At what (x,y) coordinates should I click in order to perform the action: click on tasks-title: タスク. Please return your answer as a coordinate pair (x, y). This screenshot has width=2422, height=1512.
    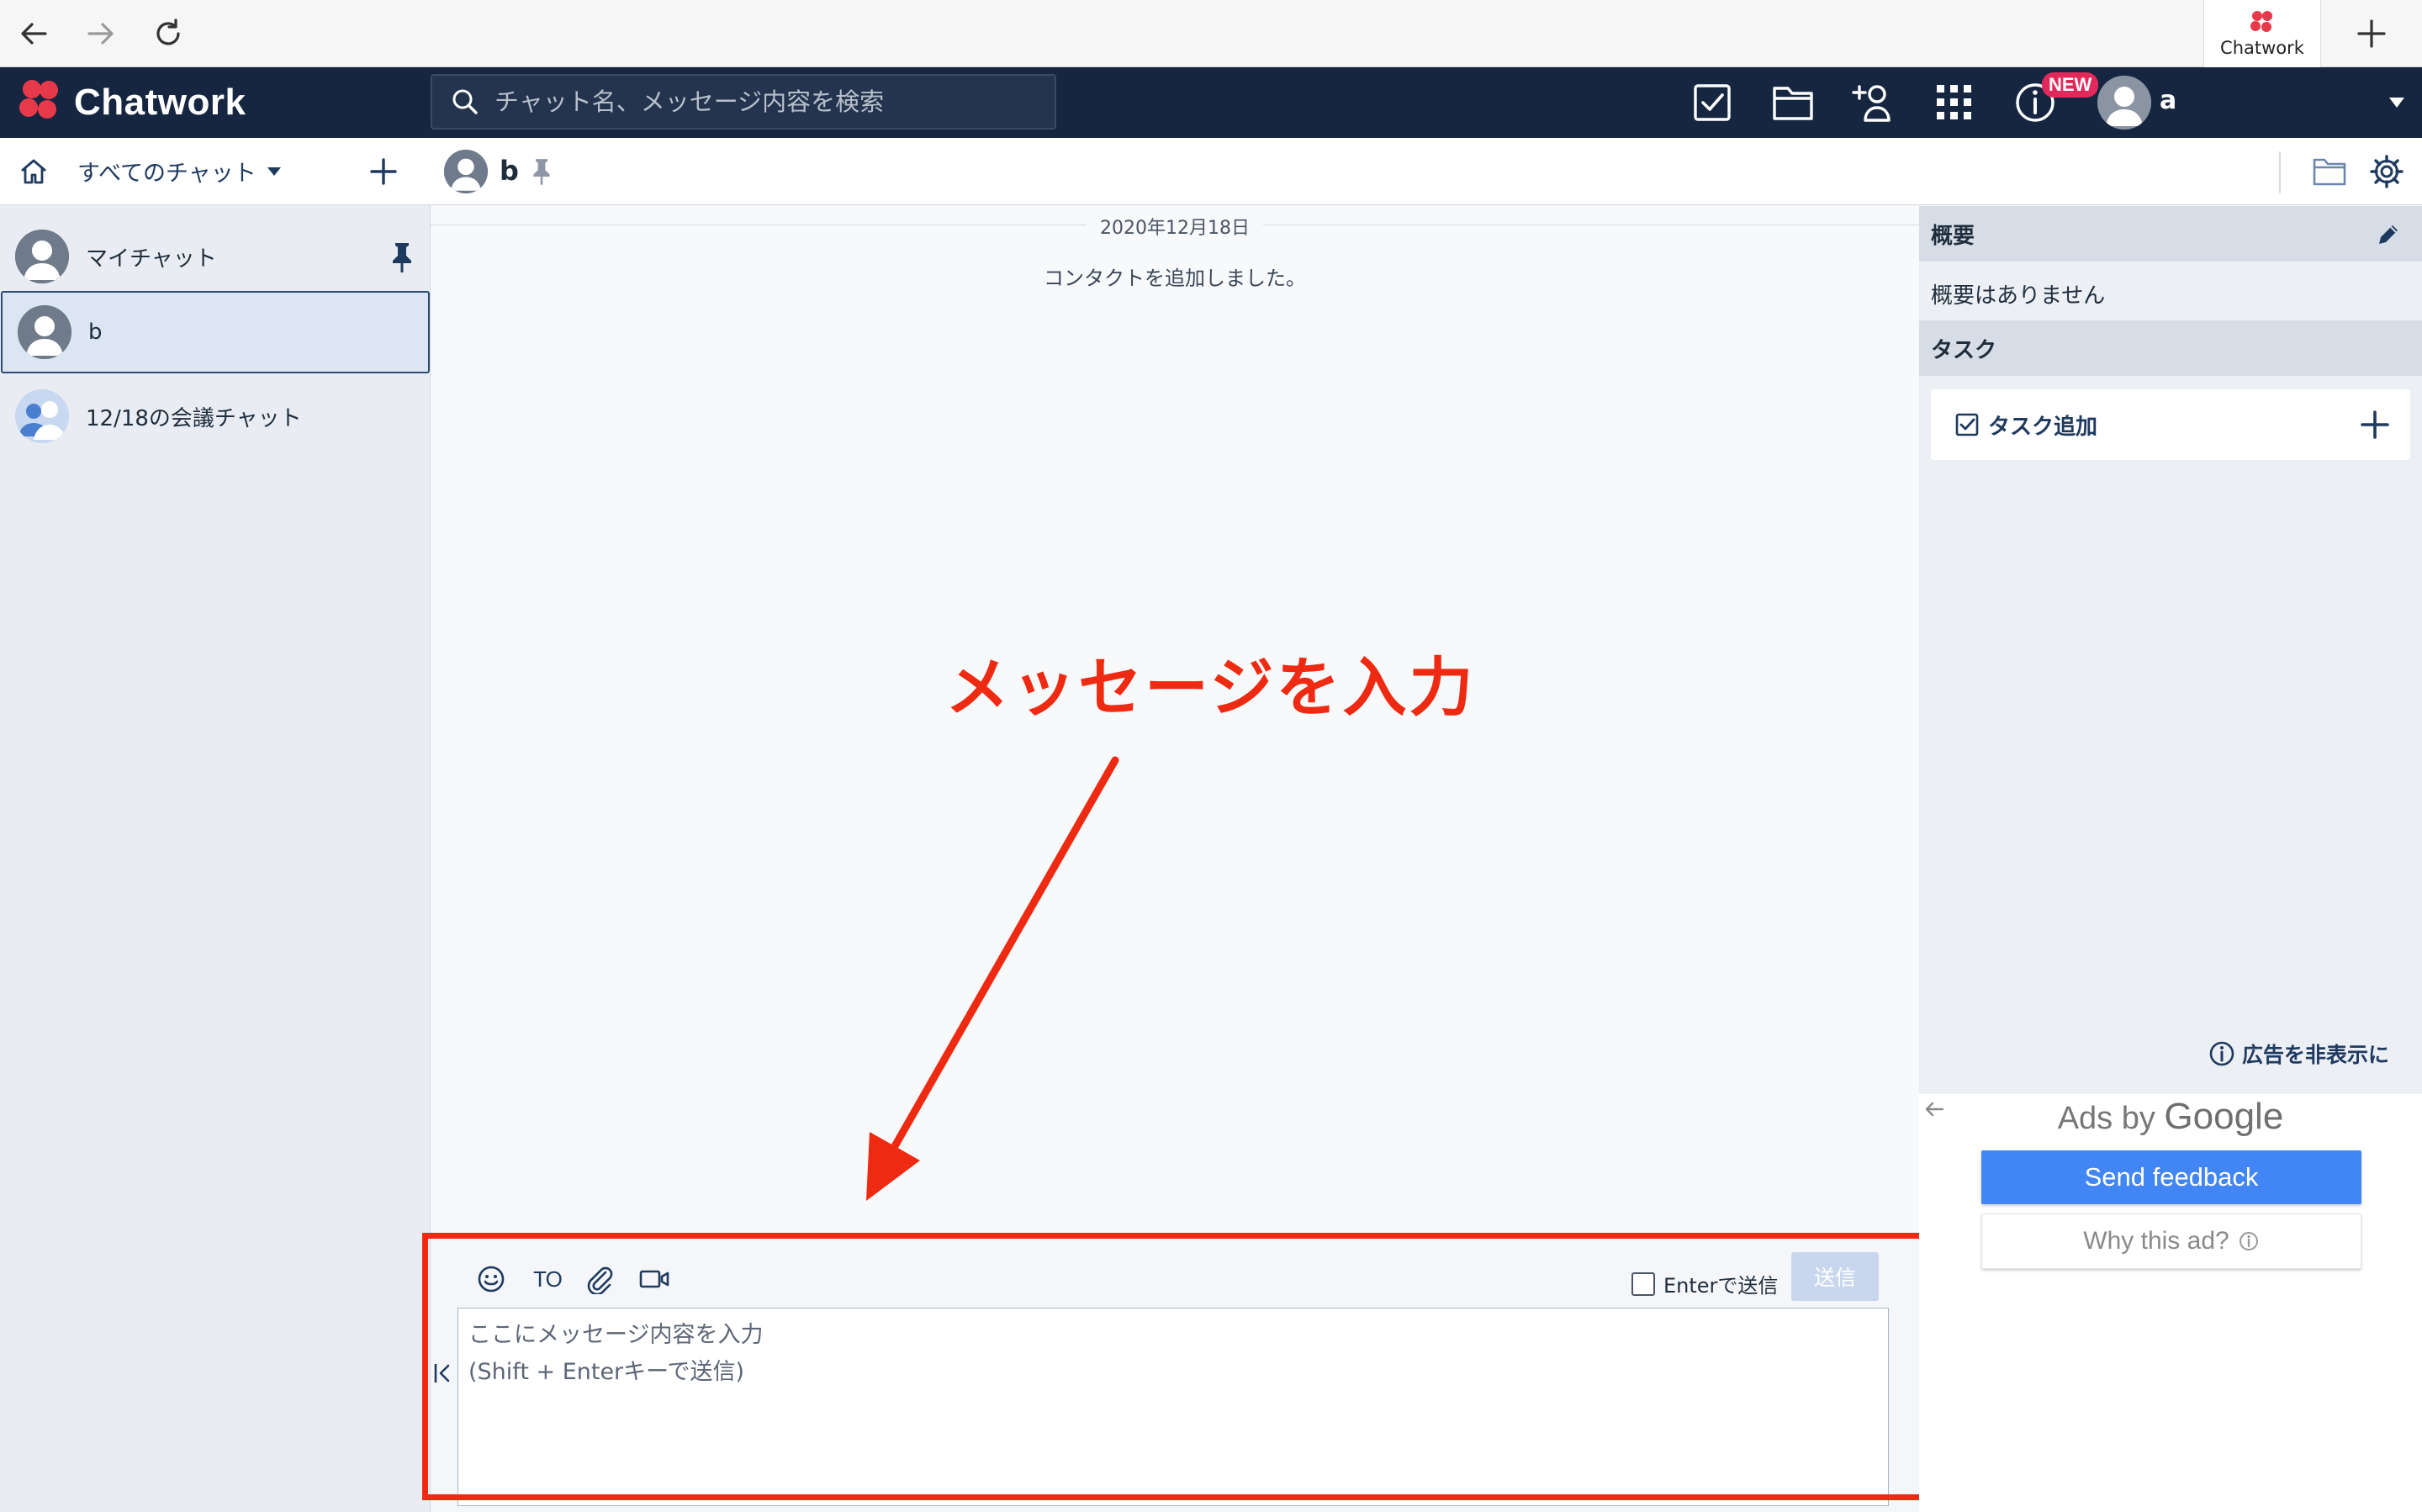
    Looking at the image, I should click on (1964, 350).